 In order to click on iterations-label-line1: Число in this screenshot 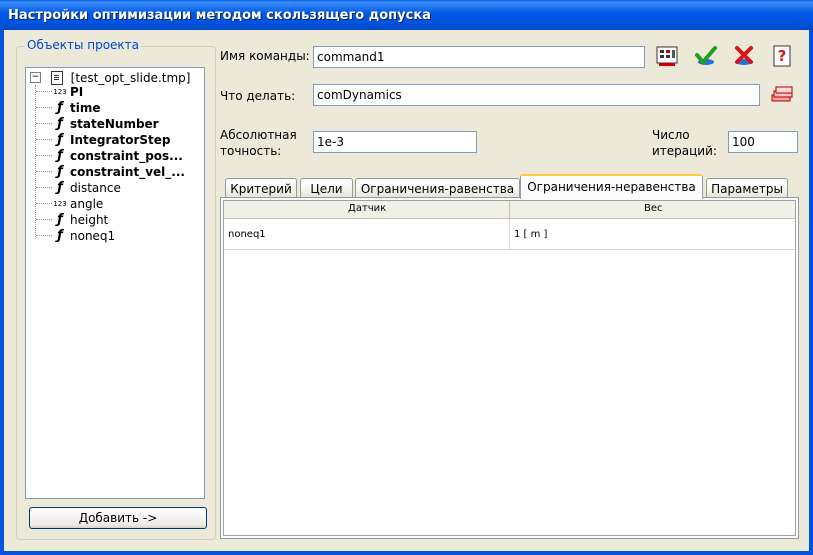, I will do `click(671, 135)`.